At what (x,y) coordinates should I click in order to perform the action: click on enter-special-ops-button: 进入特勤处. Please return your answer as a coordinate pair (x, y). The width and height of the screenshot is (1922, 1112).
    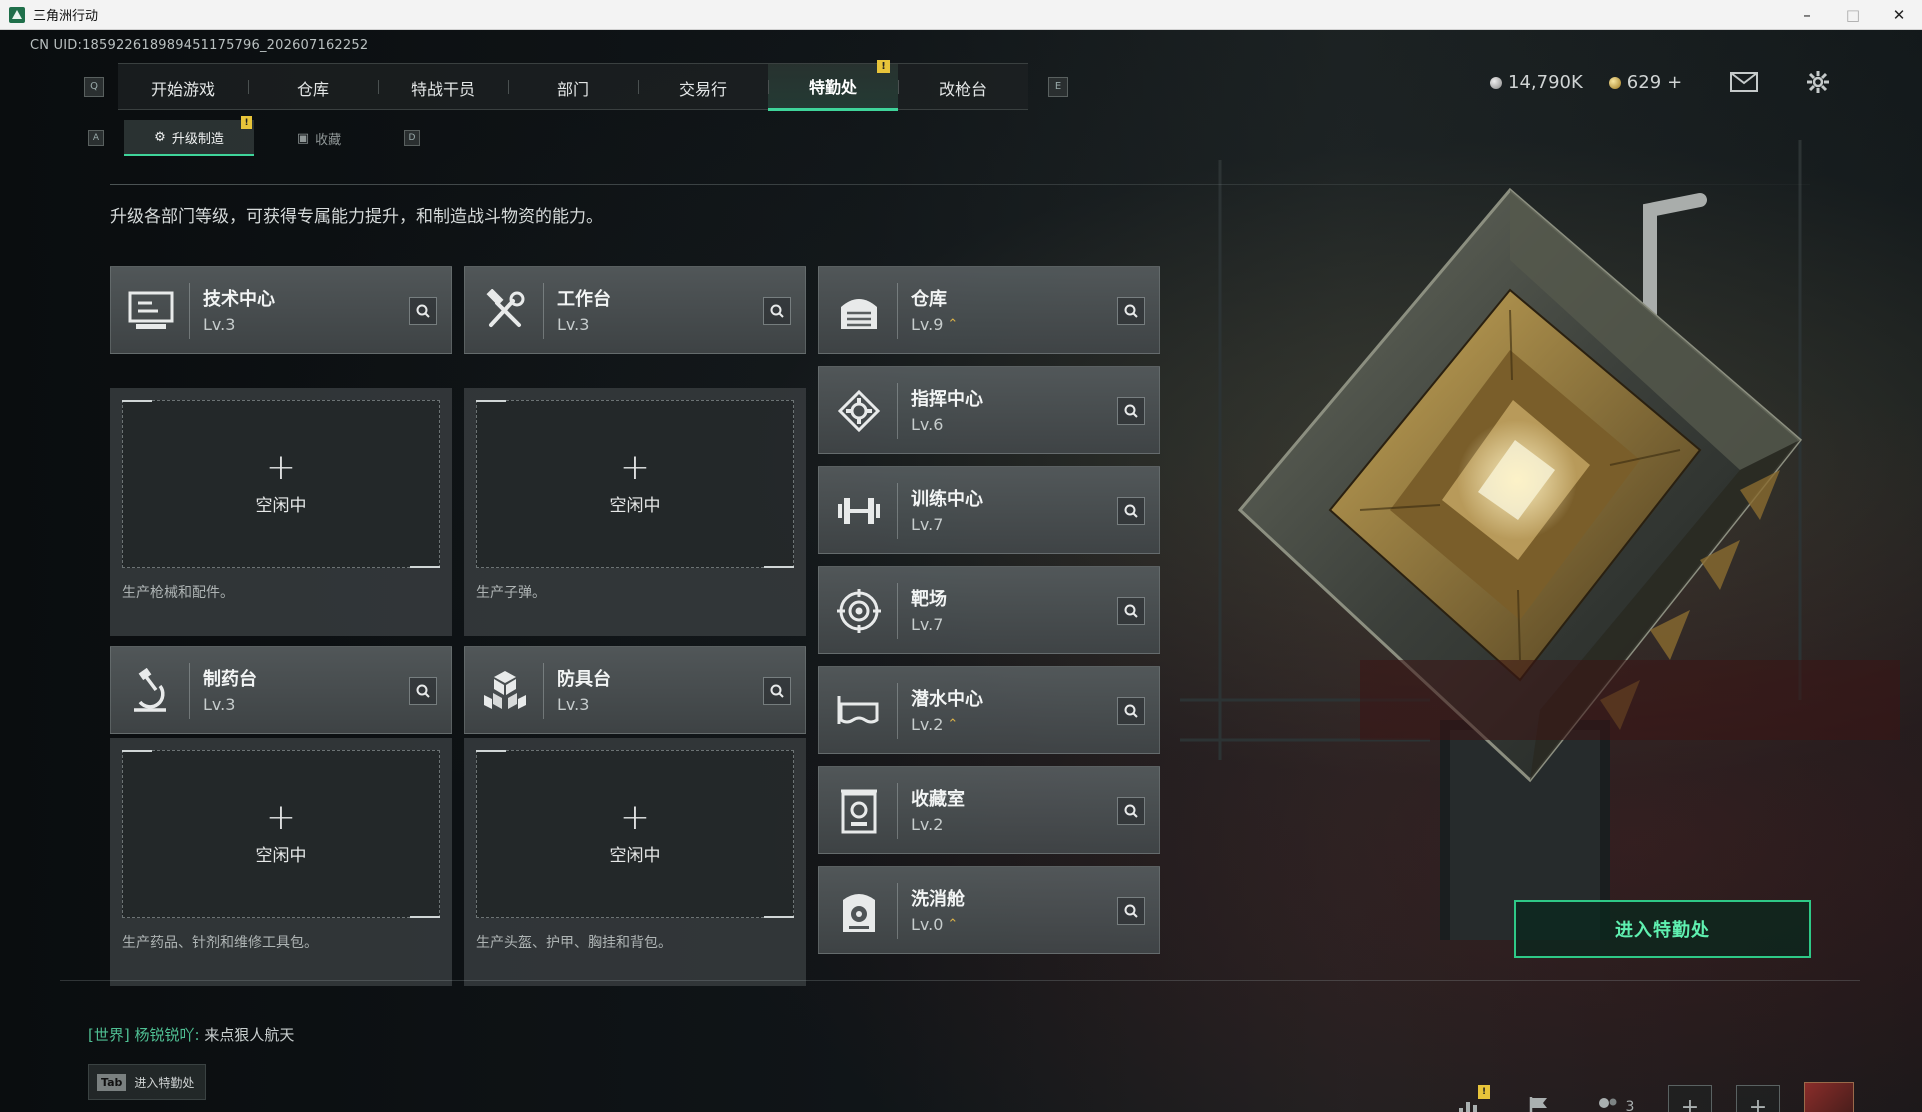
    Looking at the image, I should click on (1662, 929).